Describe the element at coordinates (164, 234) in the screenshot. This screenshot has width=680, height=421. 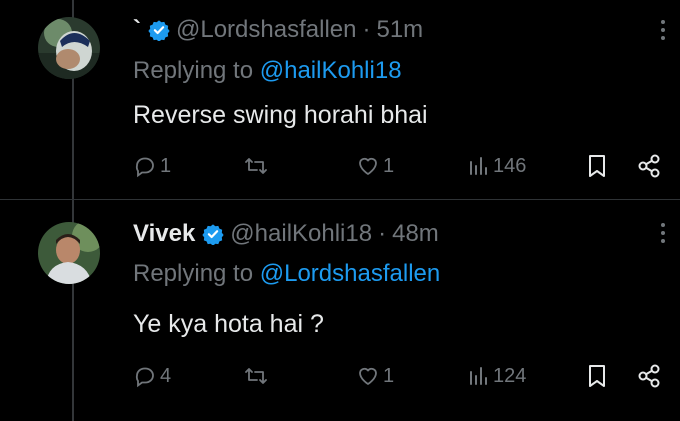
I see `display-name: Vivek` at that location.